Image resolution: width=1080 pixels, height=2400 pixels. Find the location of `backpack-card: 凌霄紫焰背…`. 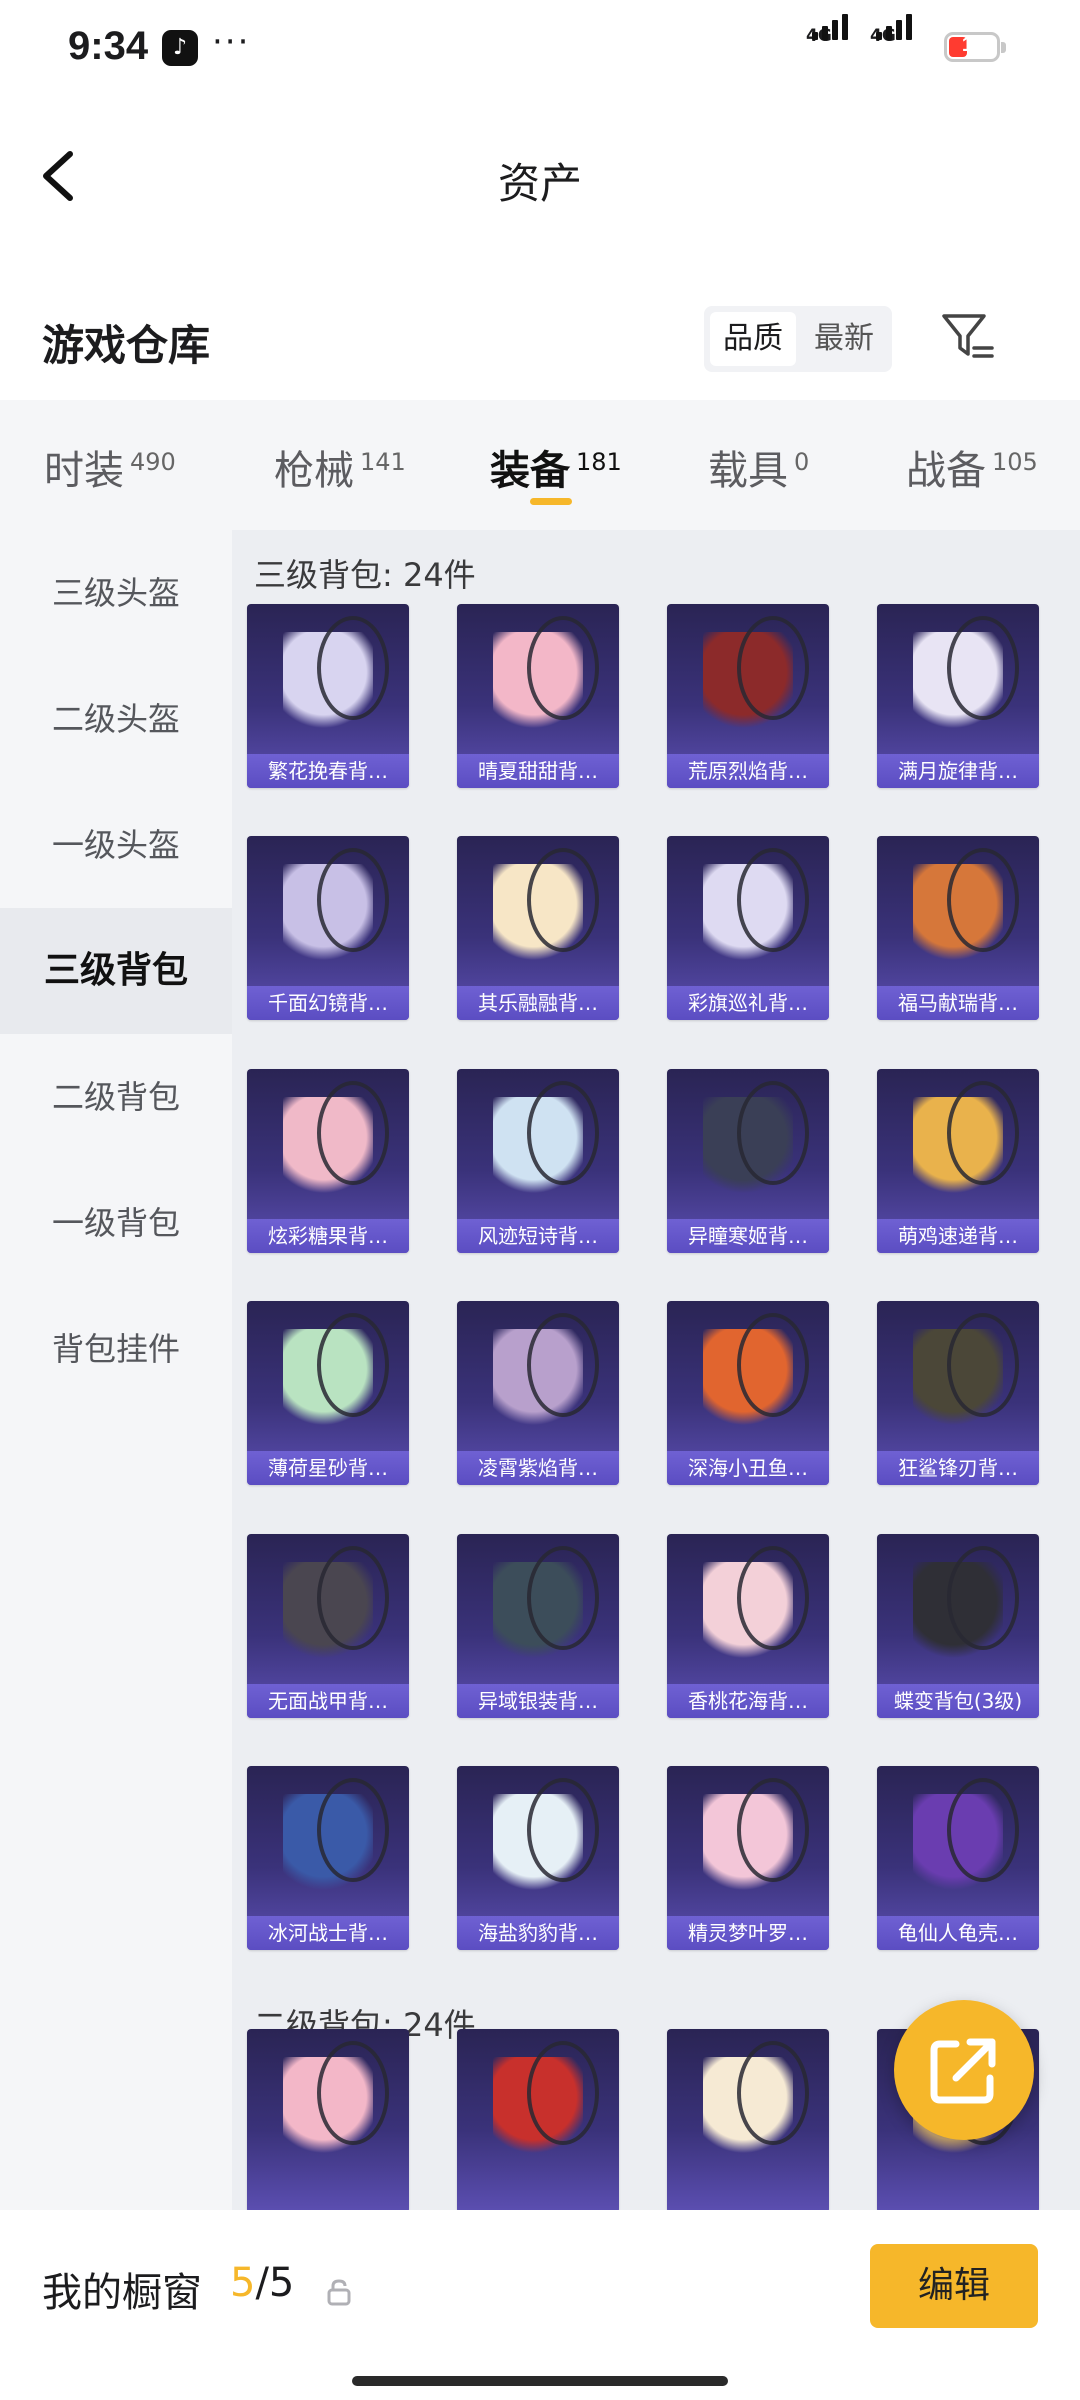

backpack-card: 凌霄紫焰背… is located at coordinates (538, 1393).